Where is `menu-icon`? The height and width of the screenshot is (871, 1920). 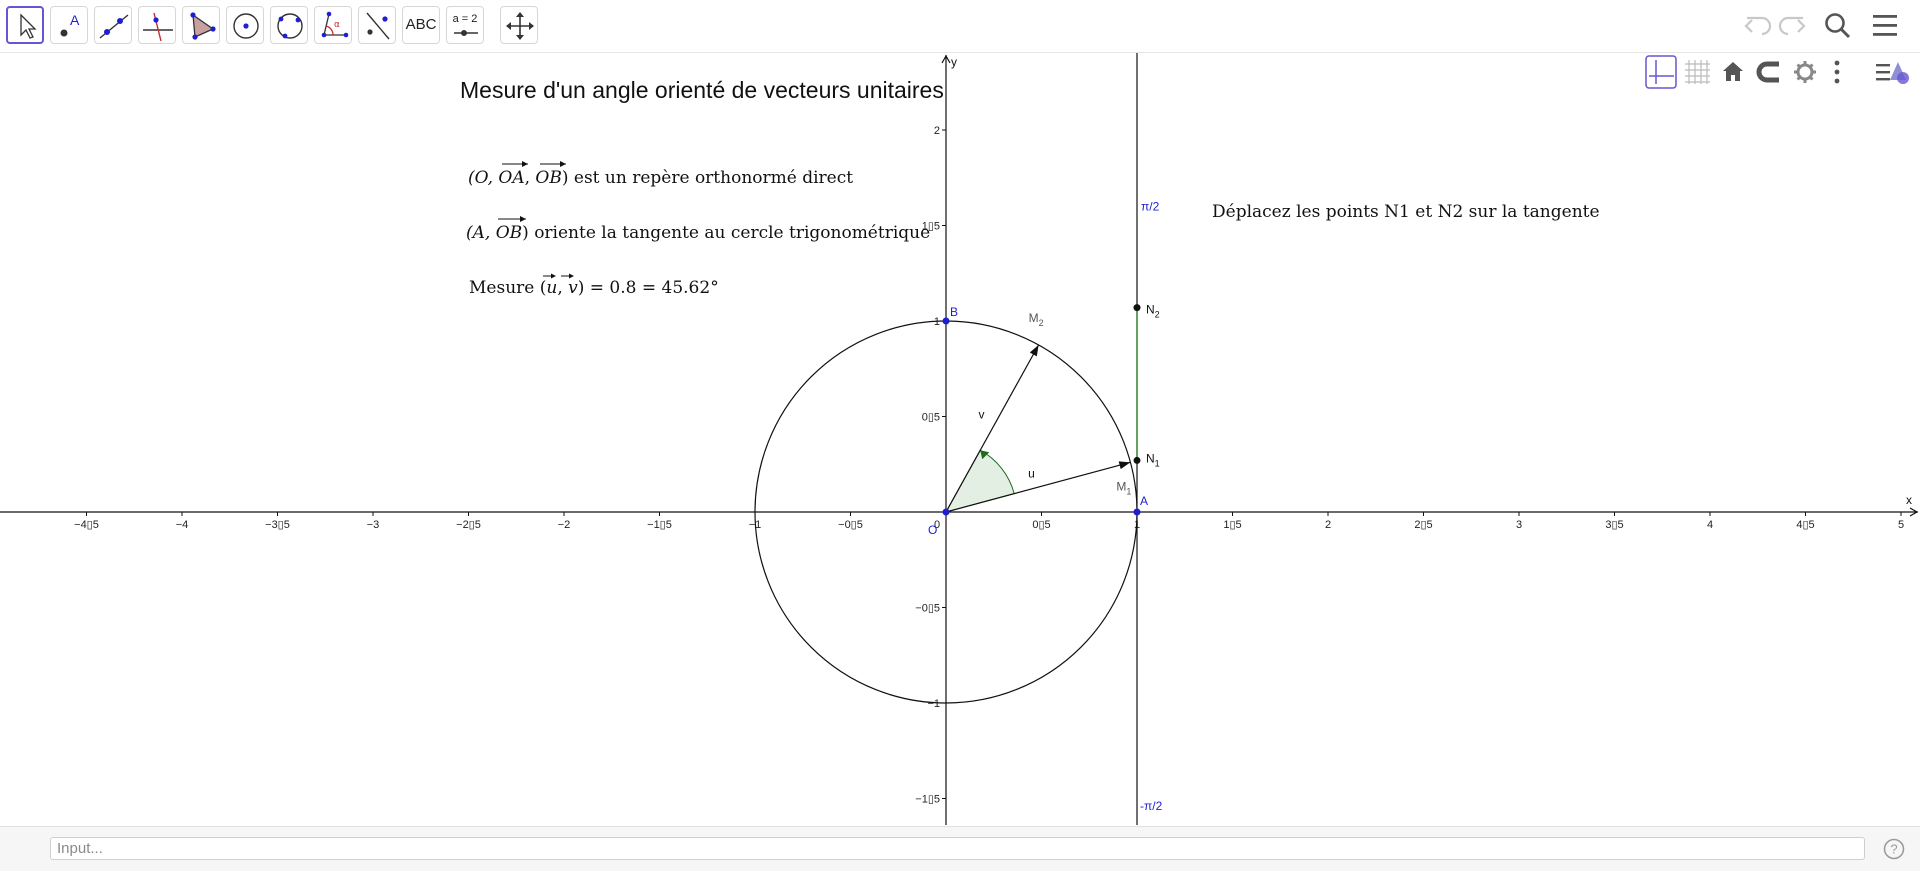 menu-icon is located at coordinates (1885, 25).